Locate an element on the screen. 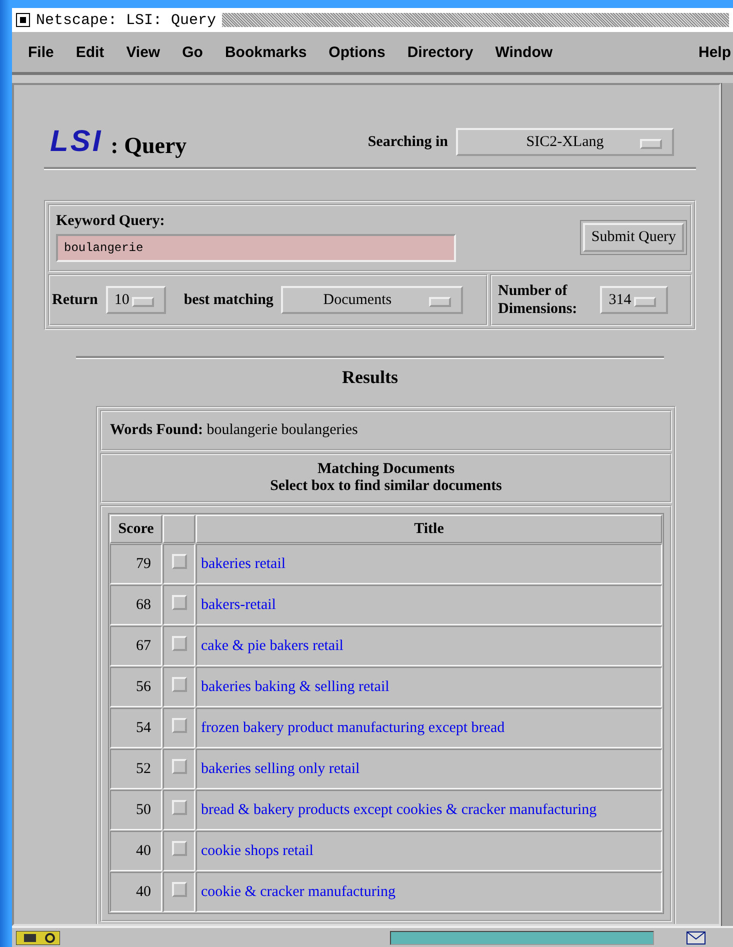 The height and width of the screenshot is (947, 733). table-title: Matching Documents is located at coordinates (386, 469).